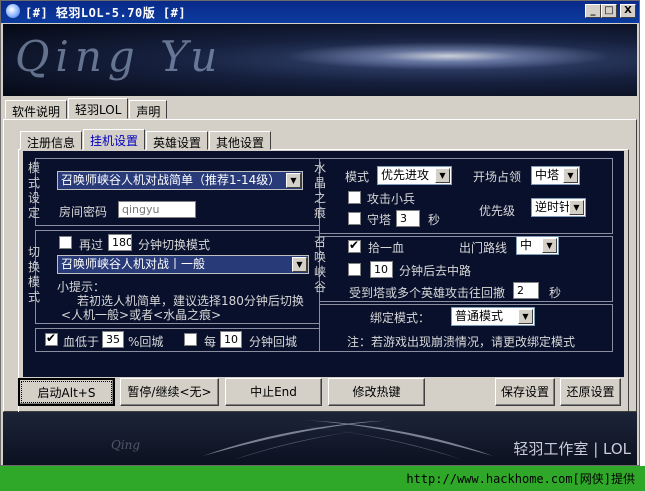  Describe the element at coordinates (98, 108) in the screenshot. I see `tab-qingyu-lol: 轻羽LOL` at that location.